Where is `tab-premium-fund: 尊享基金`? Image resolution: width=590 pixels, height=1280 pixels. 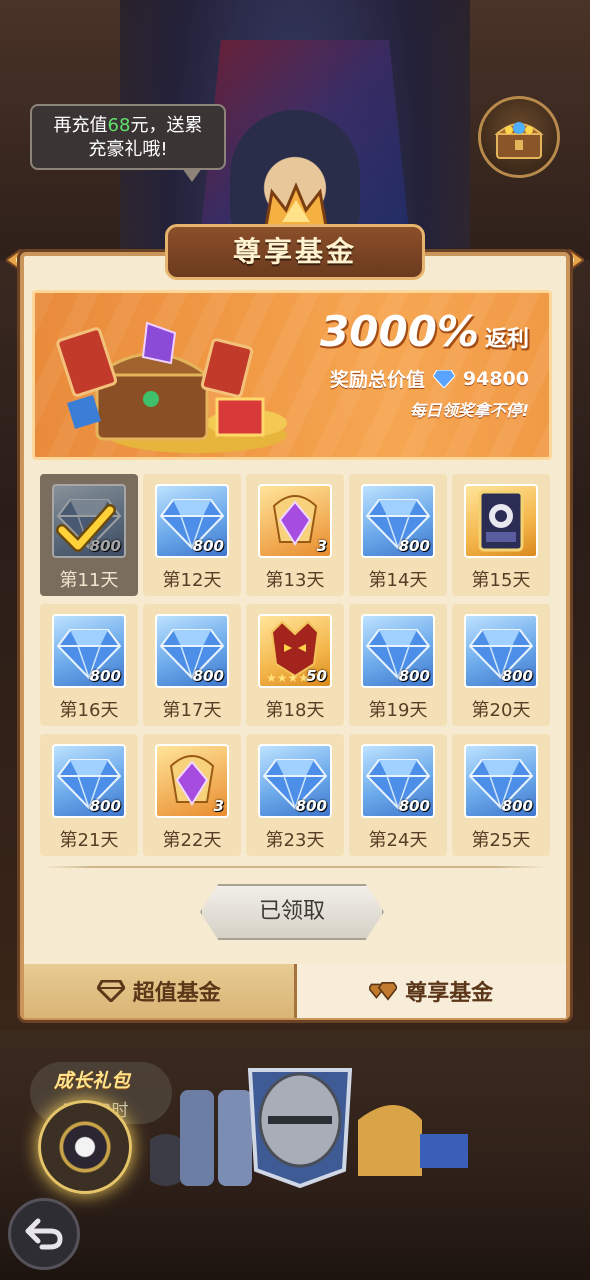
tab-premium-fund: 尊享基金 is located at coordinates (431, 991).